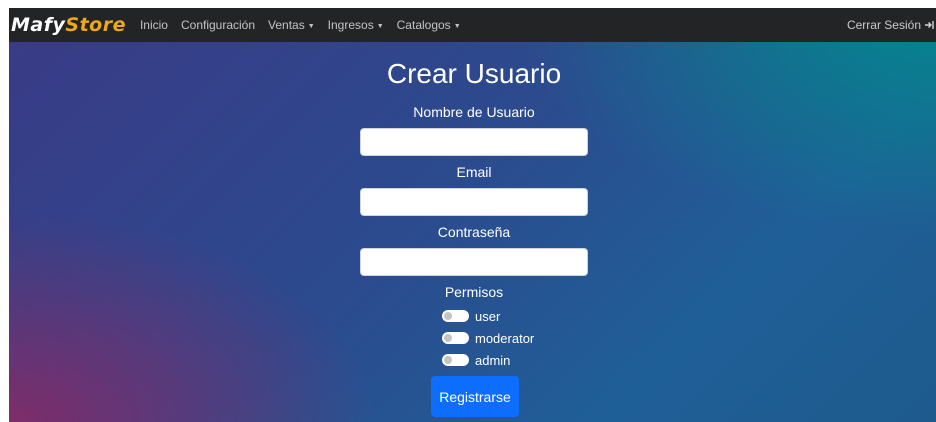 The width and height of the screenshot is (936, 422). Describe the element at coordinates (474, 142) in the screenshot. I see `username-input` at that location.